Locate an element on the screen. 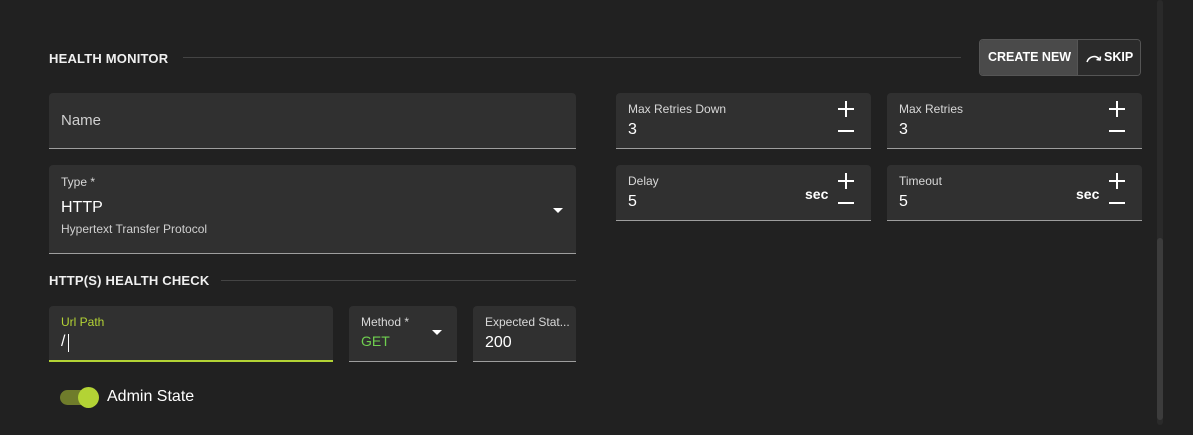 This screenshot has height=435, width=1193. type-description: Hypertext Transfer Protocol is located at coordinates (134, 229).